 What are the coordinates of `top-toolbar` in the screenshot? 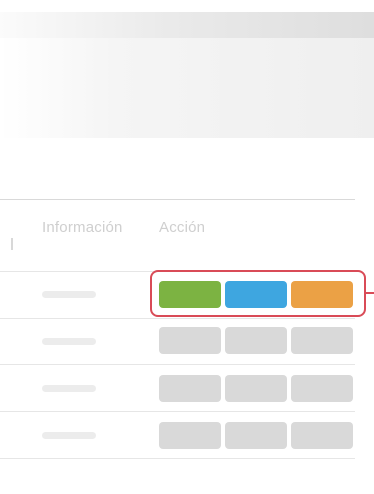 It's located at (187, 25).